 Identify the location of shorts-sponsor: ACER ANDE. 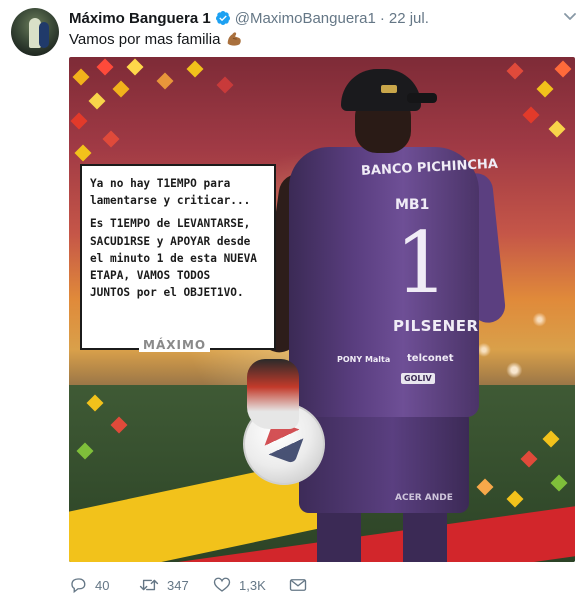
(424, 498).